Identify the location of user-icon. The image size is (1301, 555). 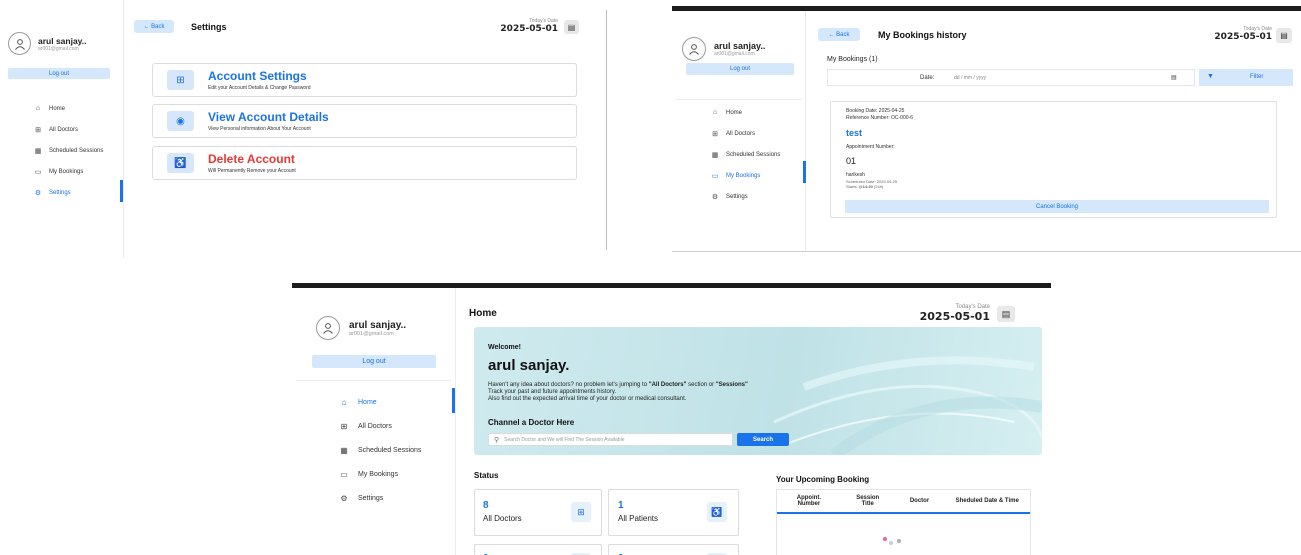
(328, 328).